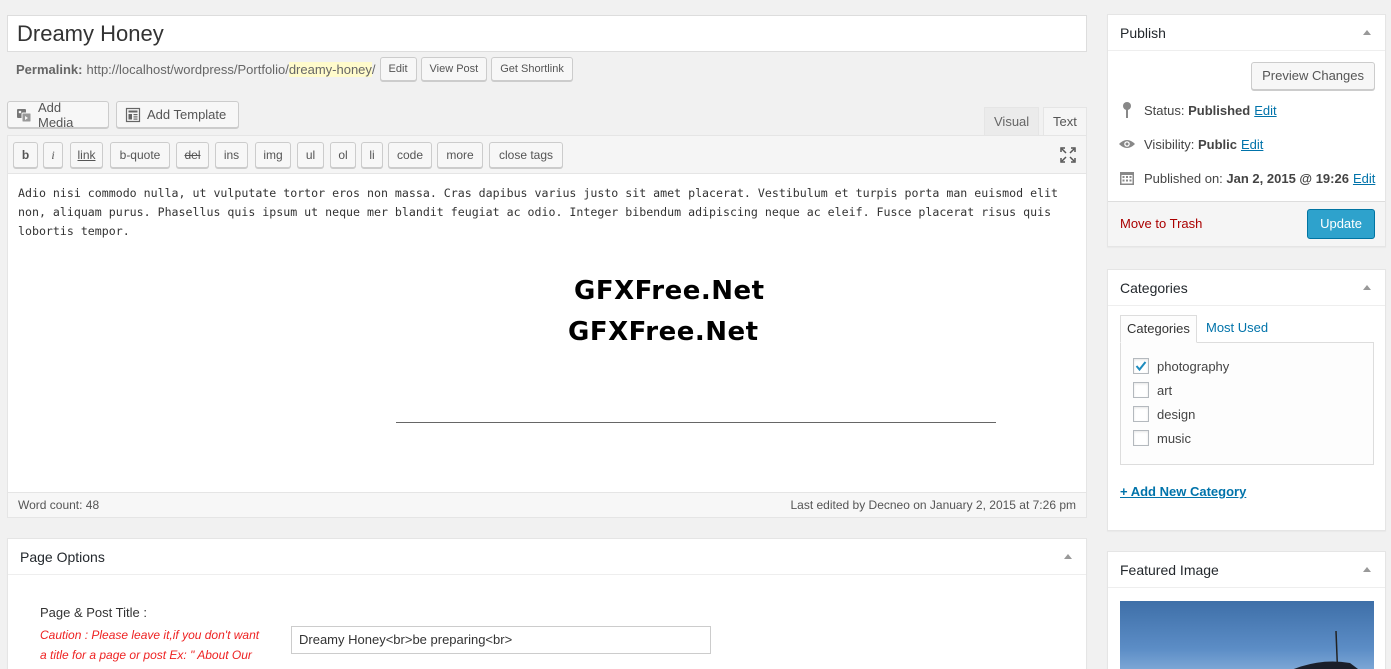  Describe the element at coordinates (140, 155) in the screenshot. I see `qt-bquote-button: b-quote` at that location.